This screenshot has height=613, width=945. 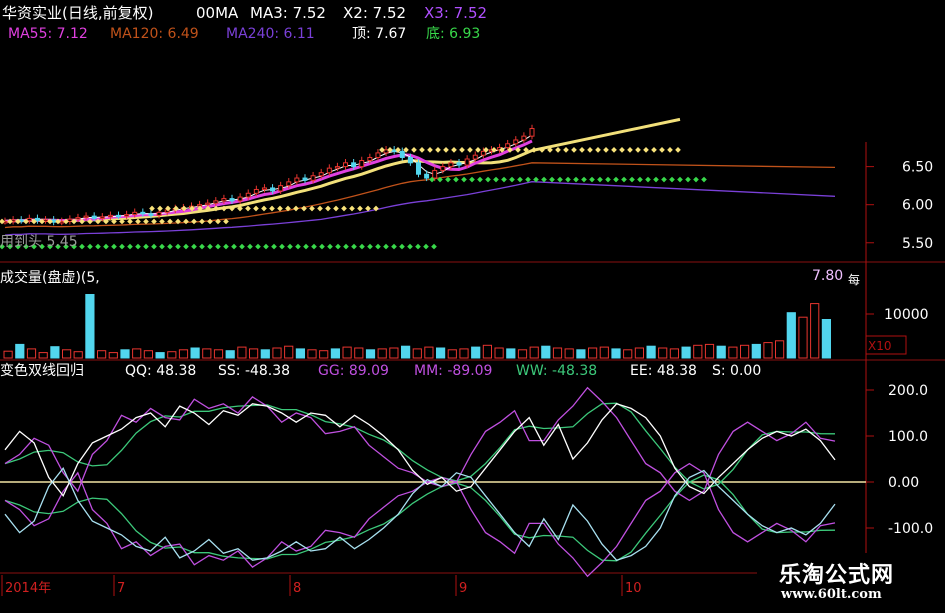 I want to click on ma-label: 00MA, so click(x=217, y=13).